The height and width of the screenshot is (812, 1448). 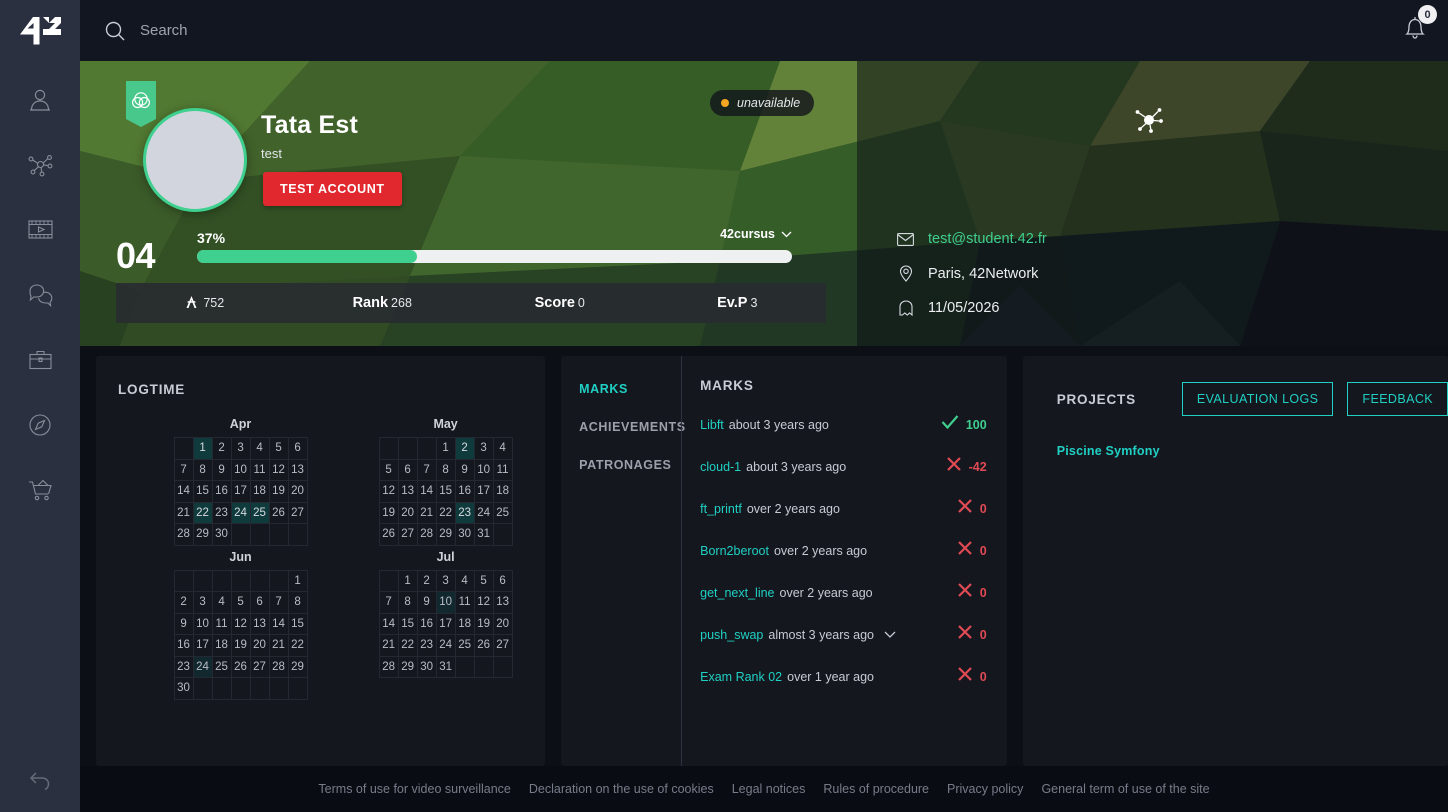 What do you see at coordinates (40, 489) in the screenshot?
I see `sidebar-item-shop` at bounding box center [40, 489].